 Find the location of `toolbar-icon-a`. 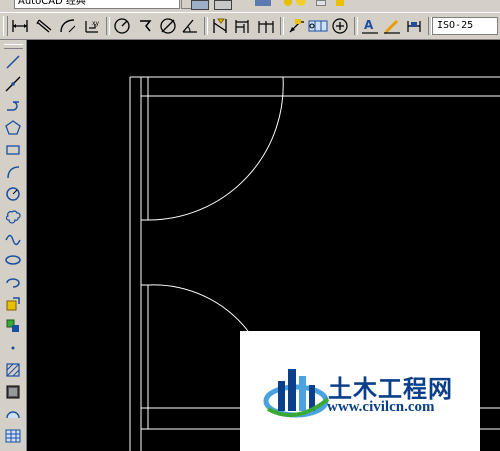

toolbar-icon-a is located at coordinates (200, 5).